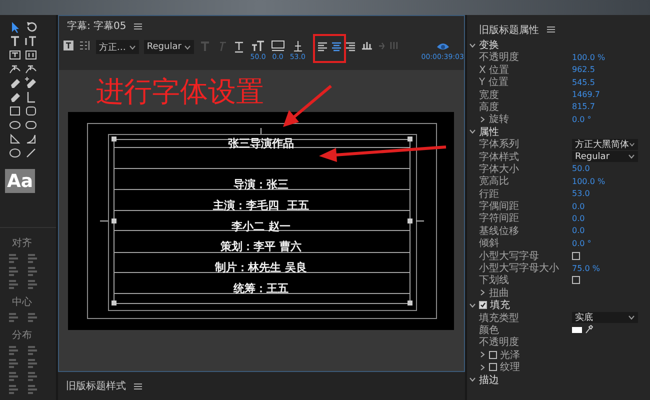  What do you see at coordinates (605, 156) in the screenshot?
I see `dropdown: Regular` at bounding box center [605, 156].